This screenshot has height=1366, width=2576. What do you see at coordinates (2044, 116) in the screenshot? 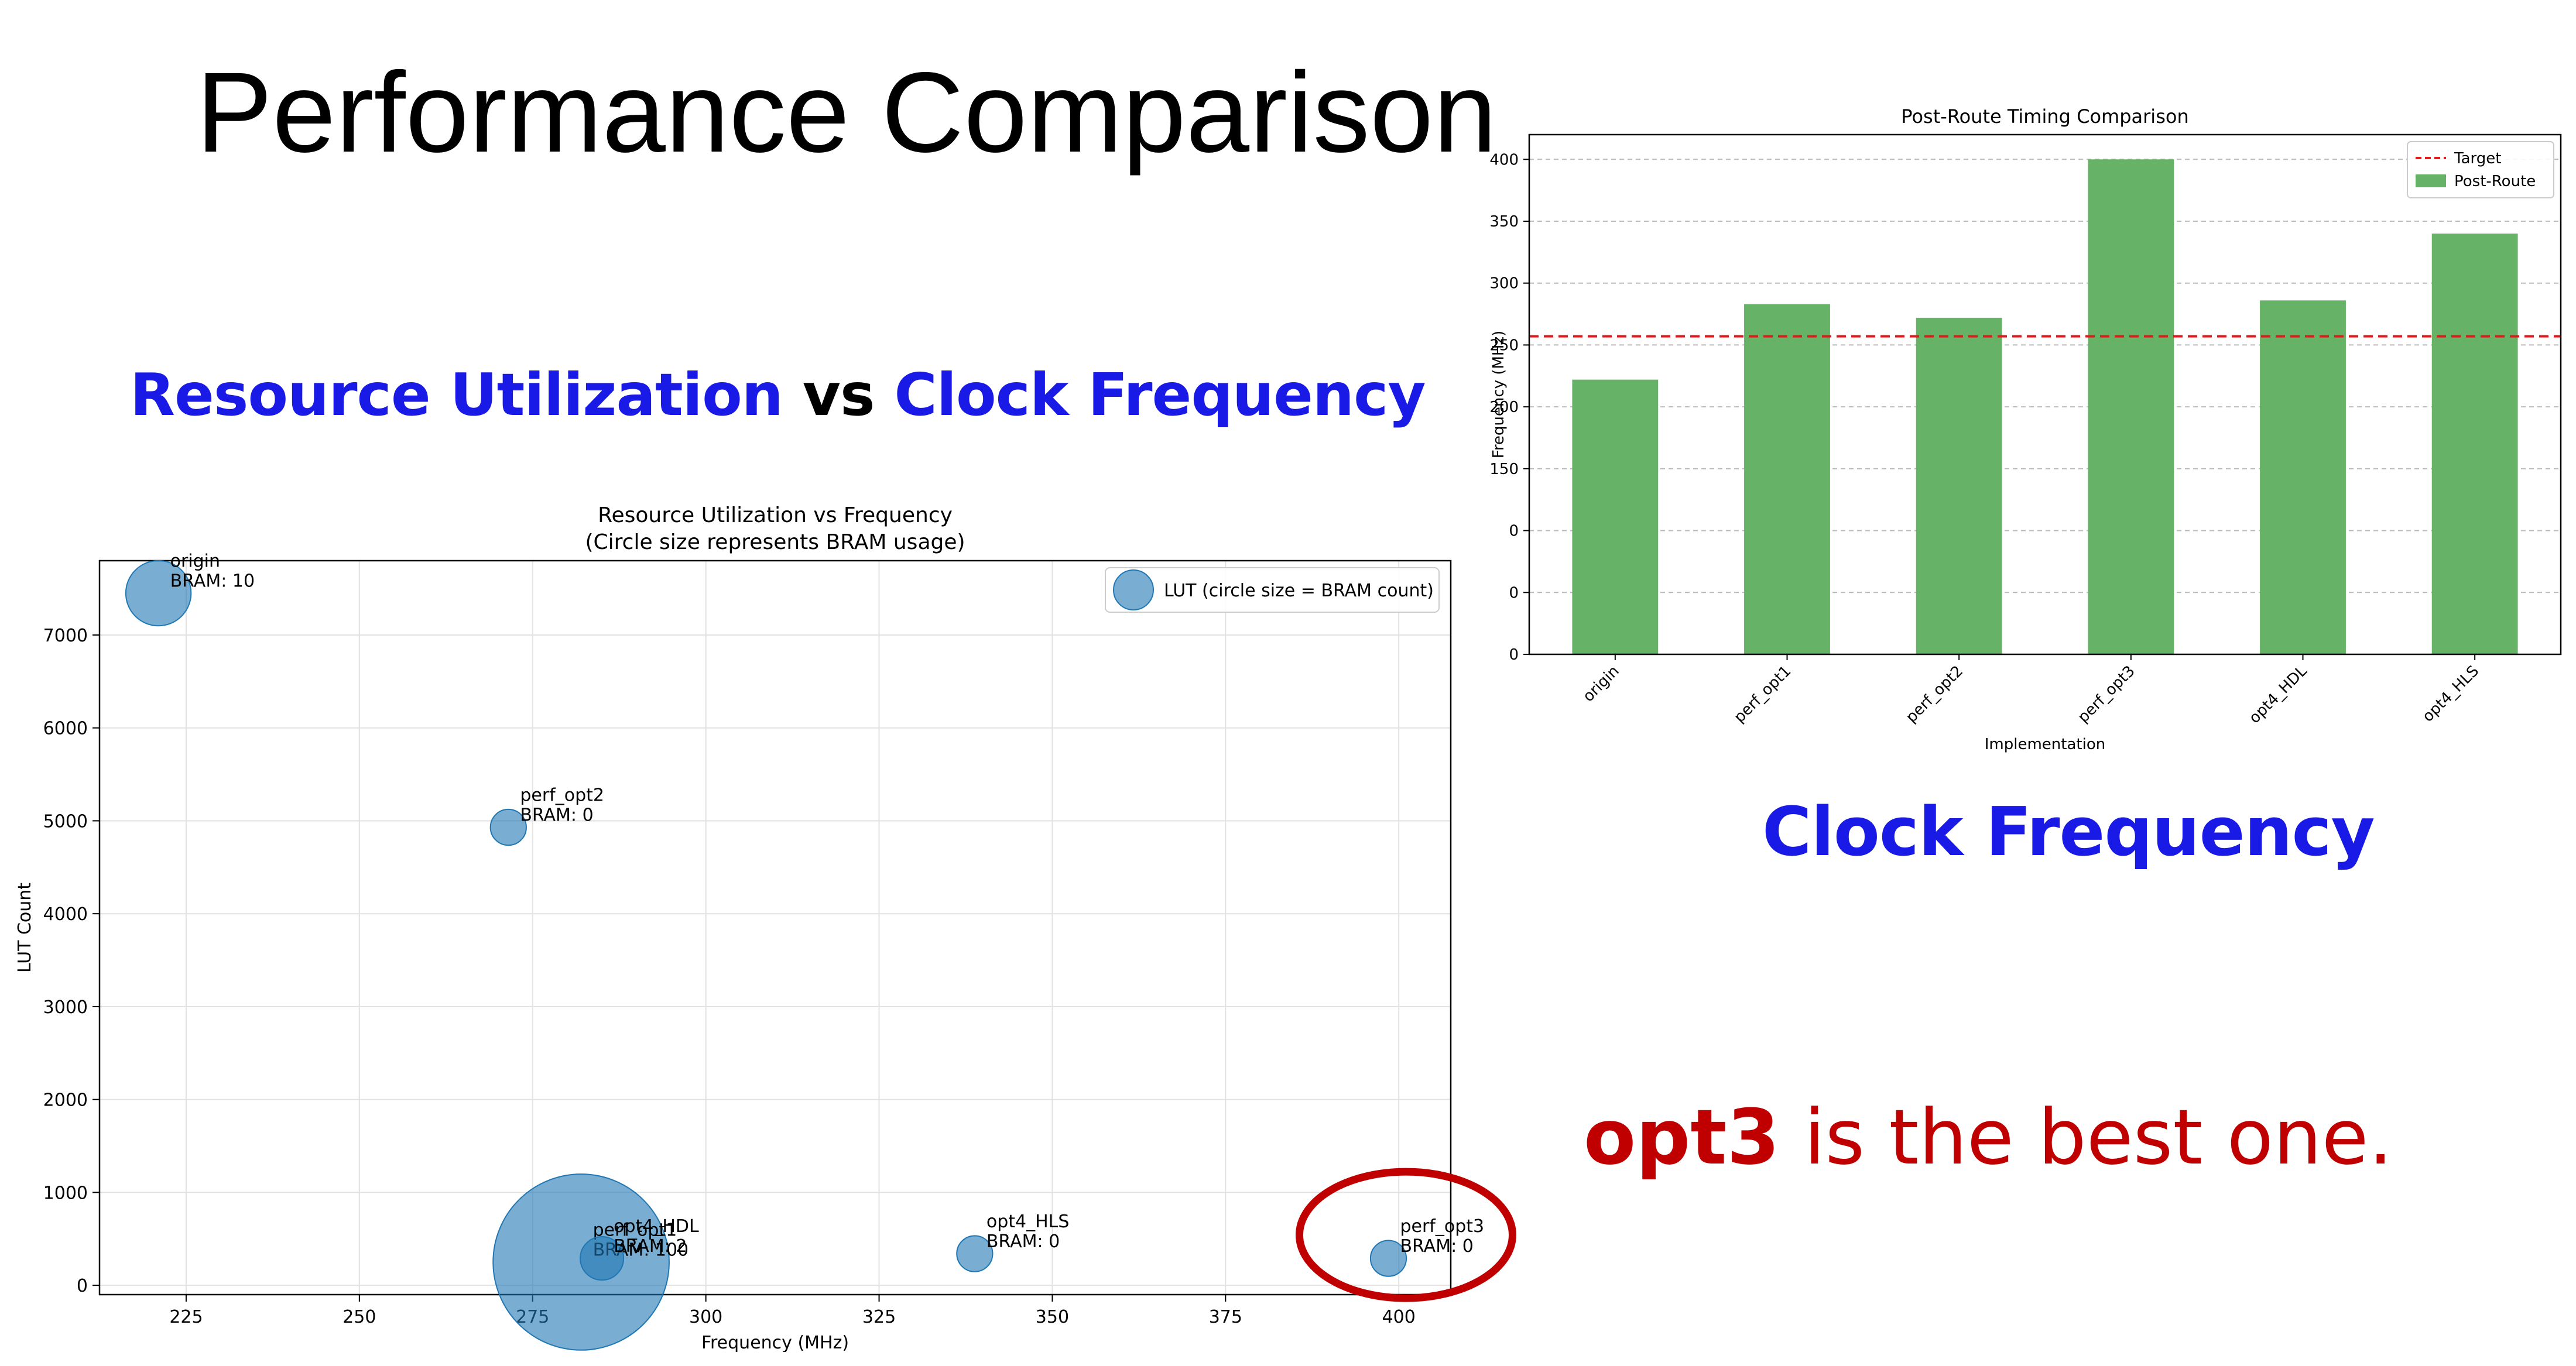
I see `bar-title: Post-Route Timing Comparison` at bounding box center [2044, 116].